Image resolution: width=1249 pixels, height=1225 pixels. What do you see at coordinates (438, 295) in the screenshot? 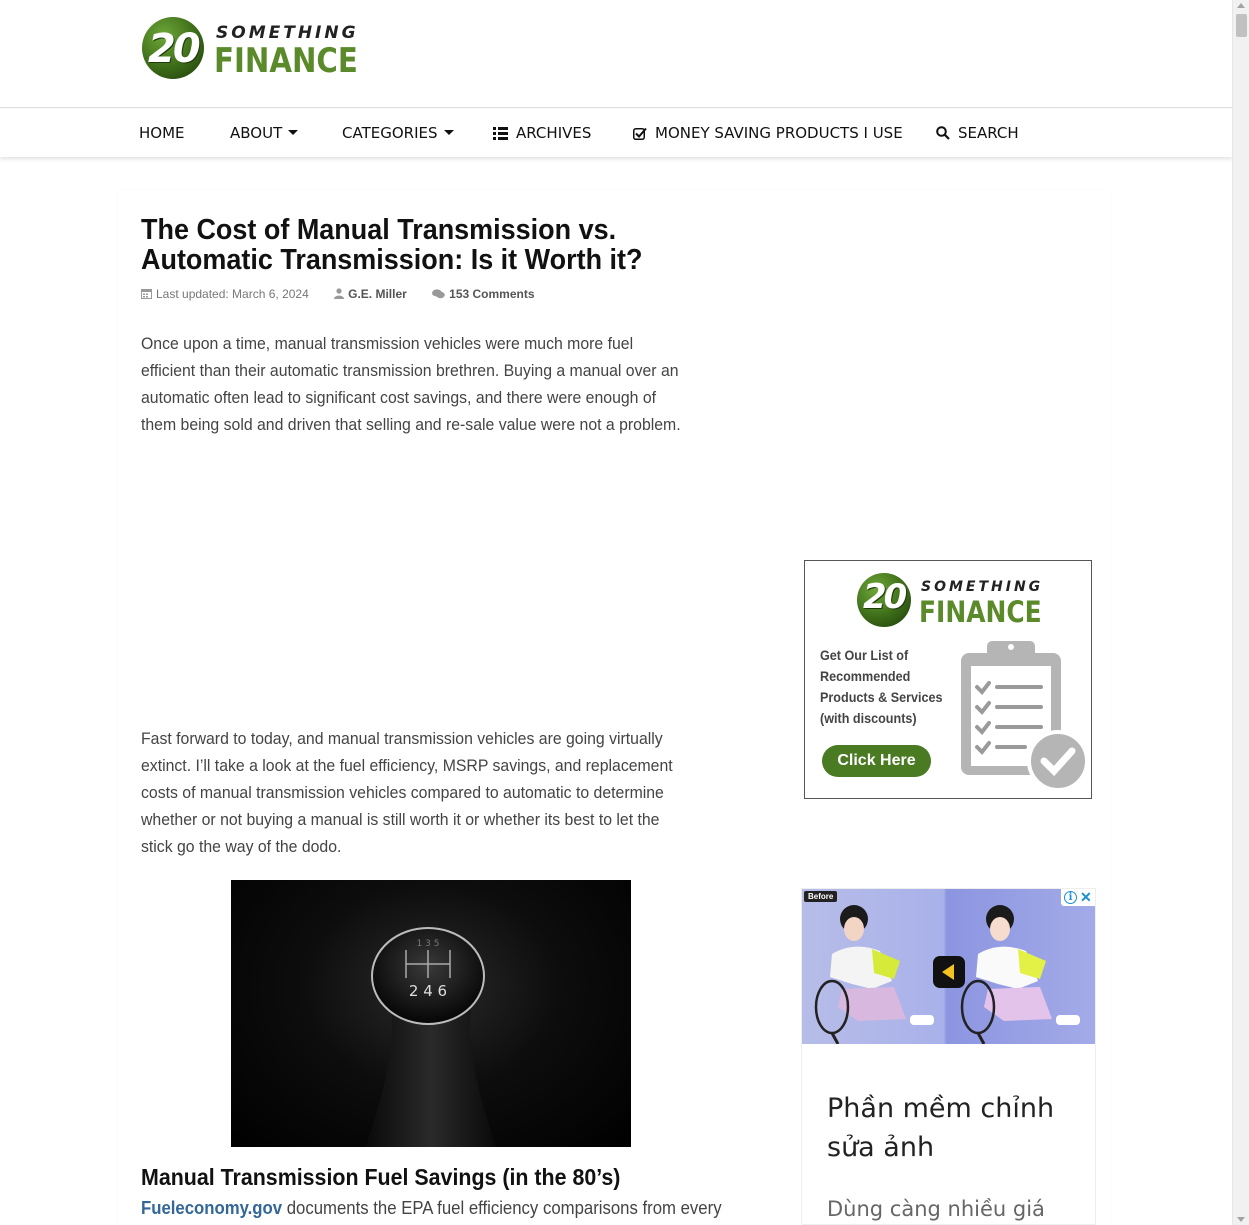
I see `comments-icon` at bounding box center [438, 295].